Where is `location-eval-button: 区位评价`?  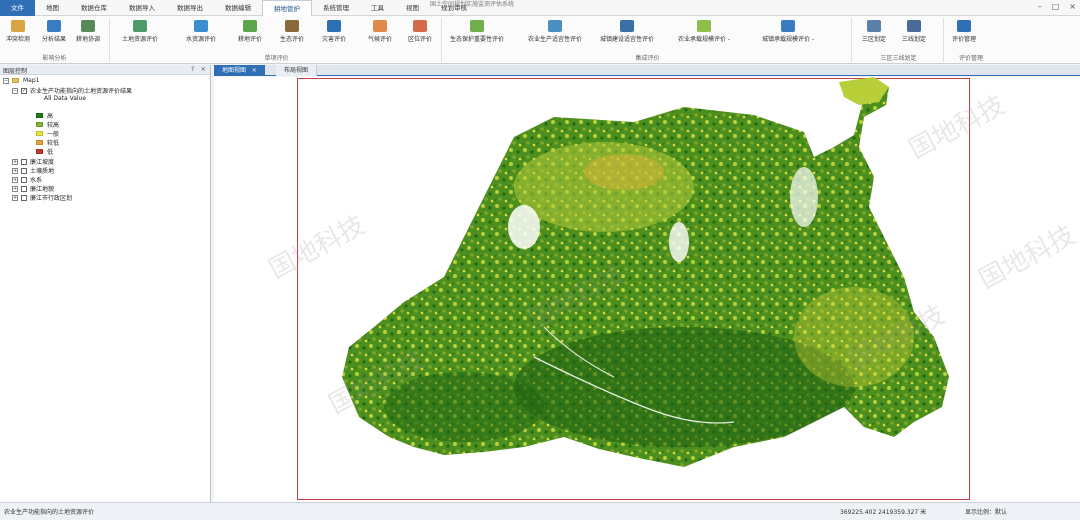
location-eval-button: 区位评价 is located at coordinates (420, 31).